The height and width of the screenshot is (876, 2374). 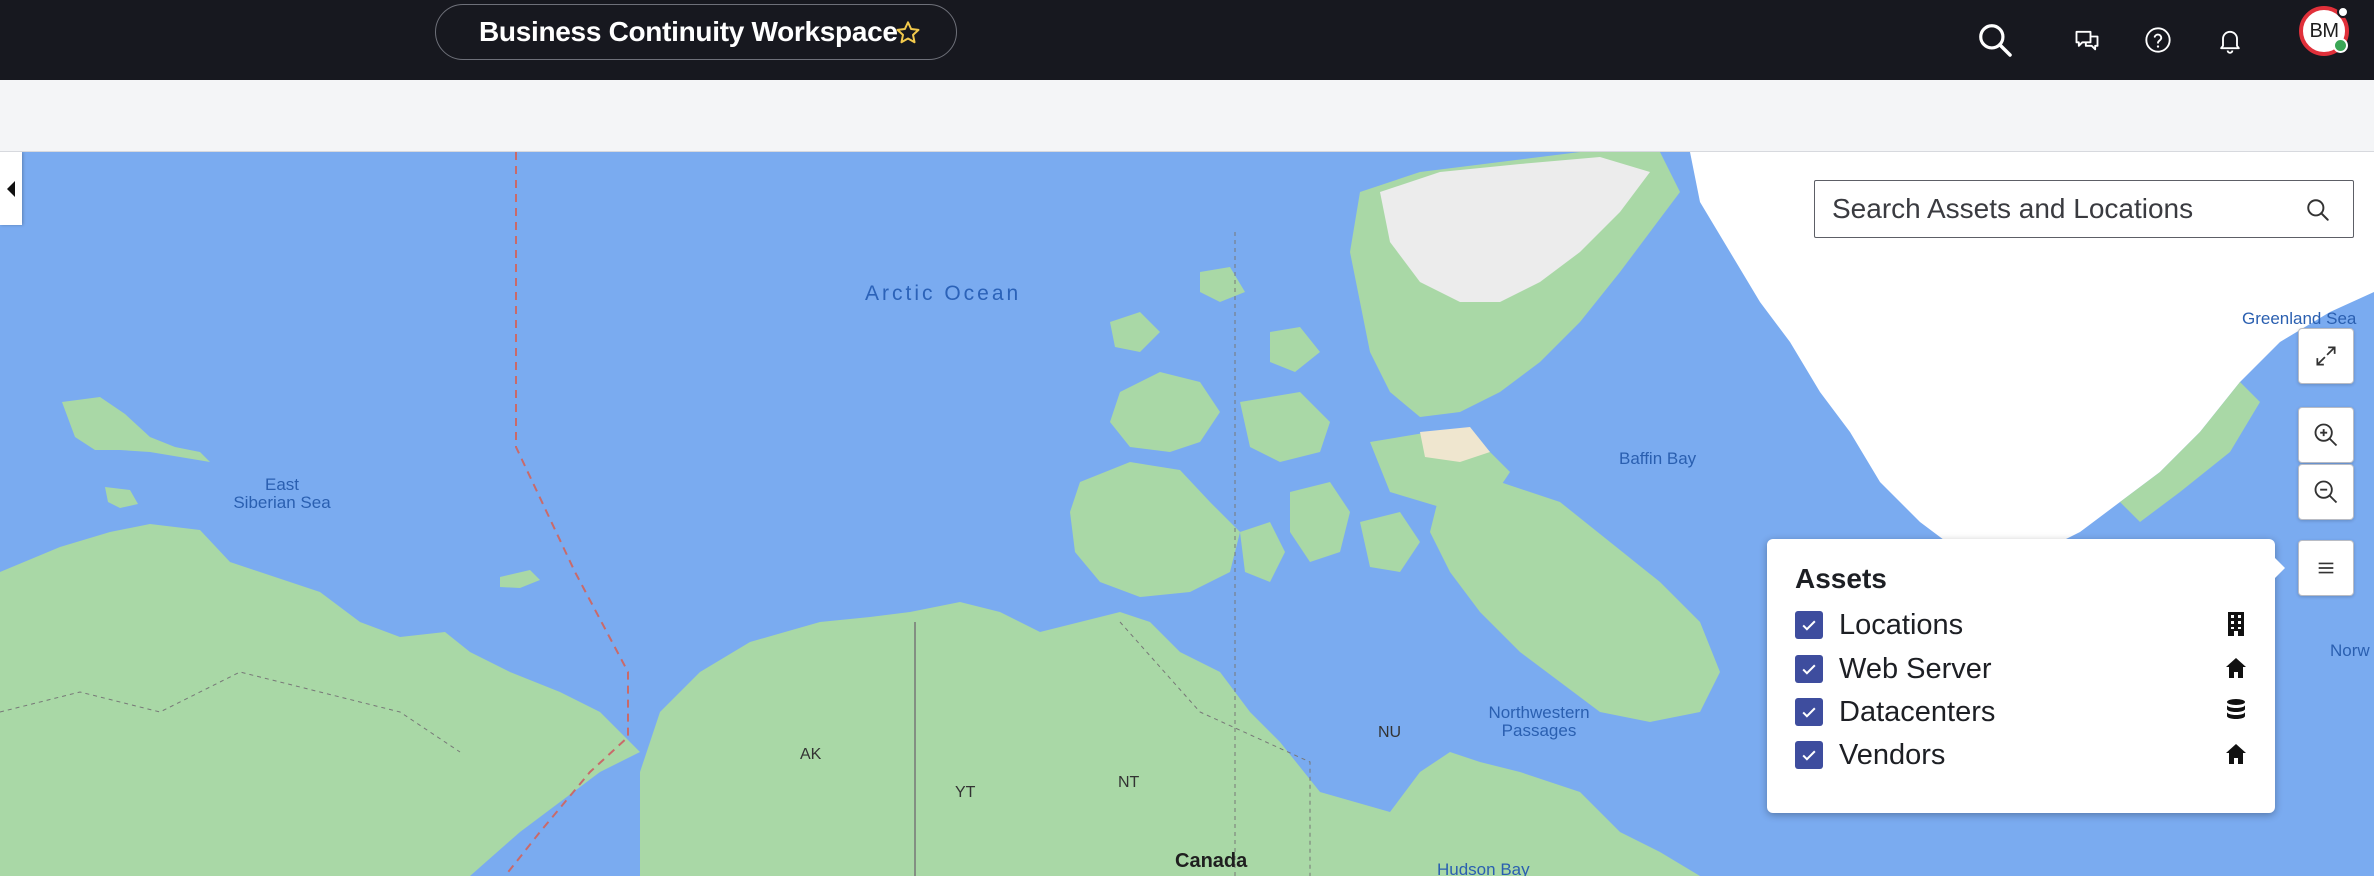 I want to click on label-norw: Norw, so click(x=2350, y=650).